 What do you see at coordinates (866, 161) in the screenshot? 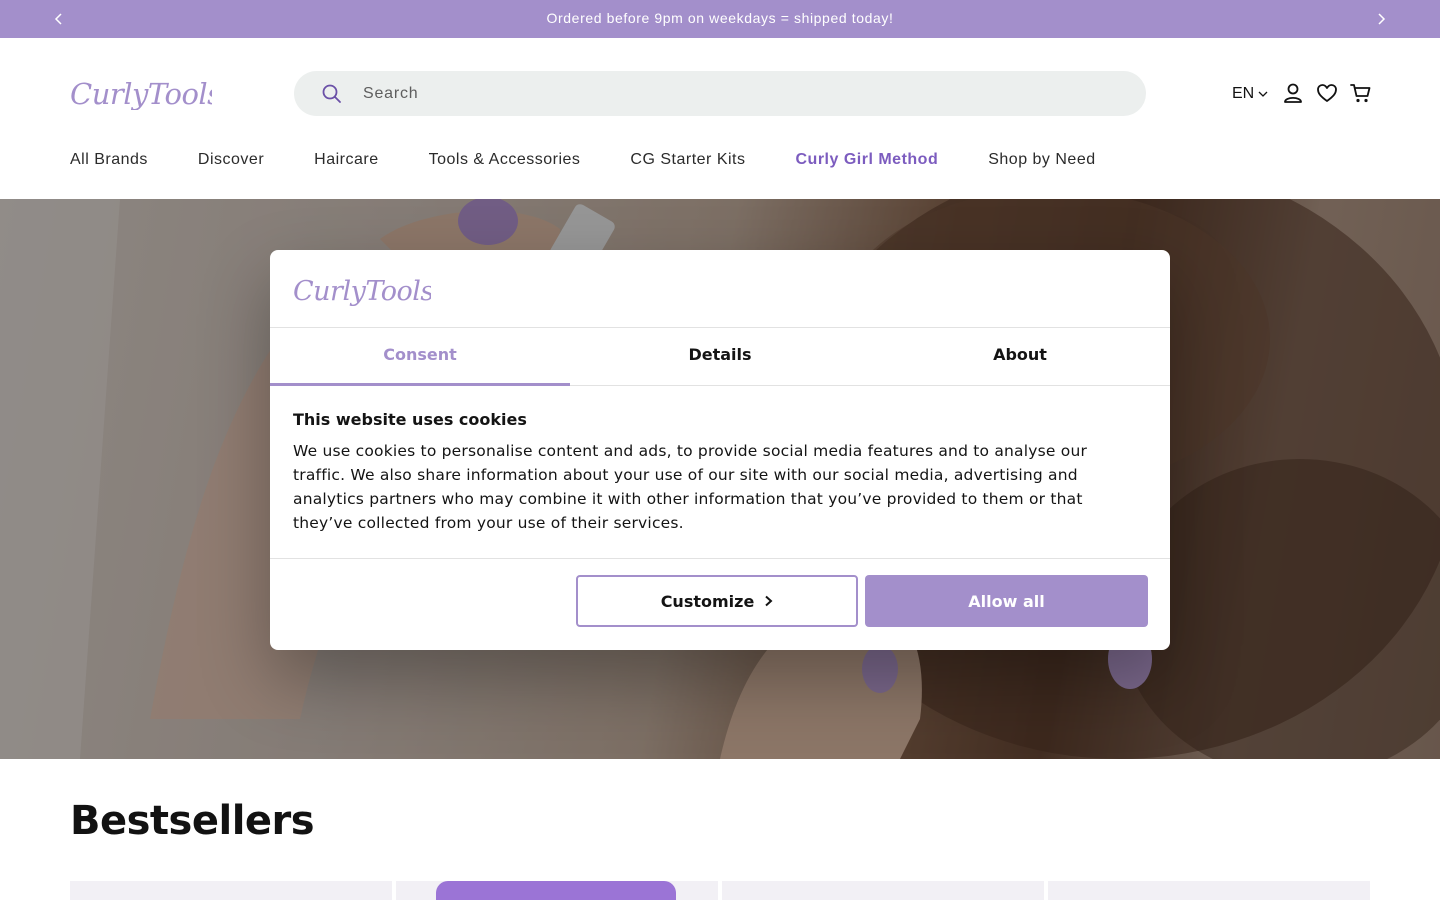
I see `nav-item-curly-girl-method: Curly Girl Method` at bounding box center [866, 161].